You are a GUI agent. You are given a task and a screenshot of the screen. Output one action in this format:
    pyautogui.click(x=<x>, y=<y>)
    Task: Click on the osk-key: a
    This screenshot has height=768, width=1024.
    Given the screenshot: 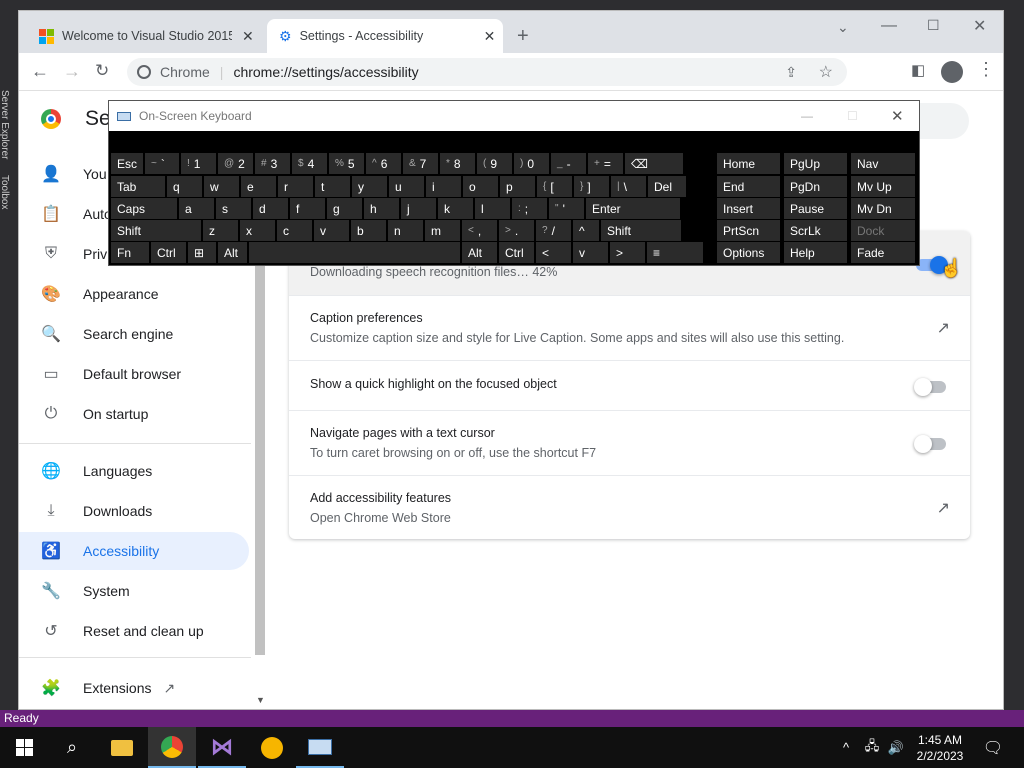 What is the action you would take?
    pyautogui.click(x=196, y=208)
    